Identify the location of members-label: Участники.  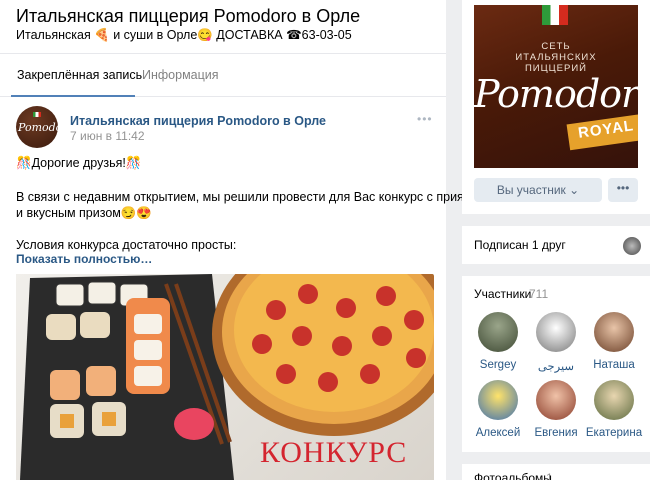
(502, 294).